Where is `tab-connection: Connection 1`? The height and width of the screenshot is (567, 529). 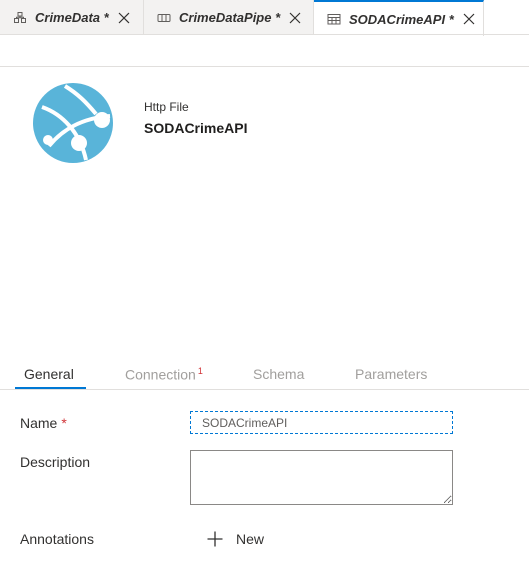 tab-connection: Connection 1 is located at coordinates (164, 374).